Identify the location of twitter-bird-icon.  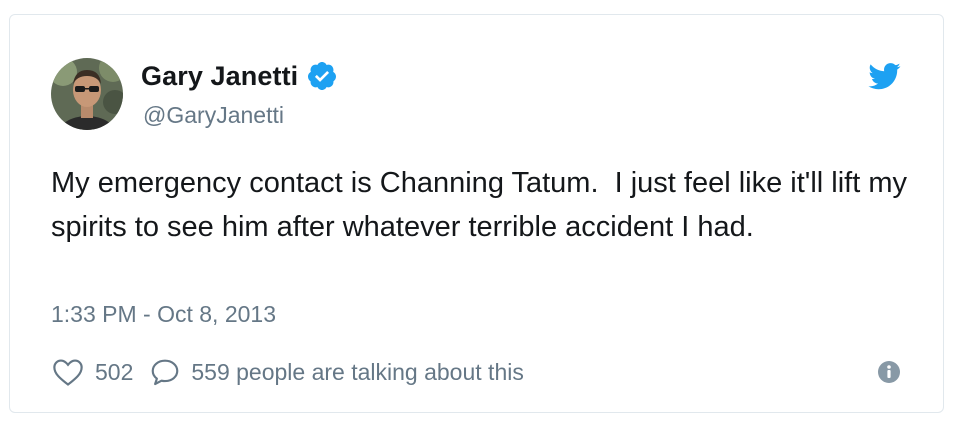
(884, 77).